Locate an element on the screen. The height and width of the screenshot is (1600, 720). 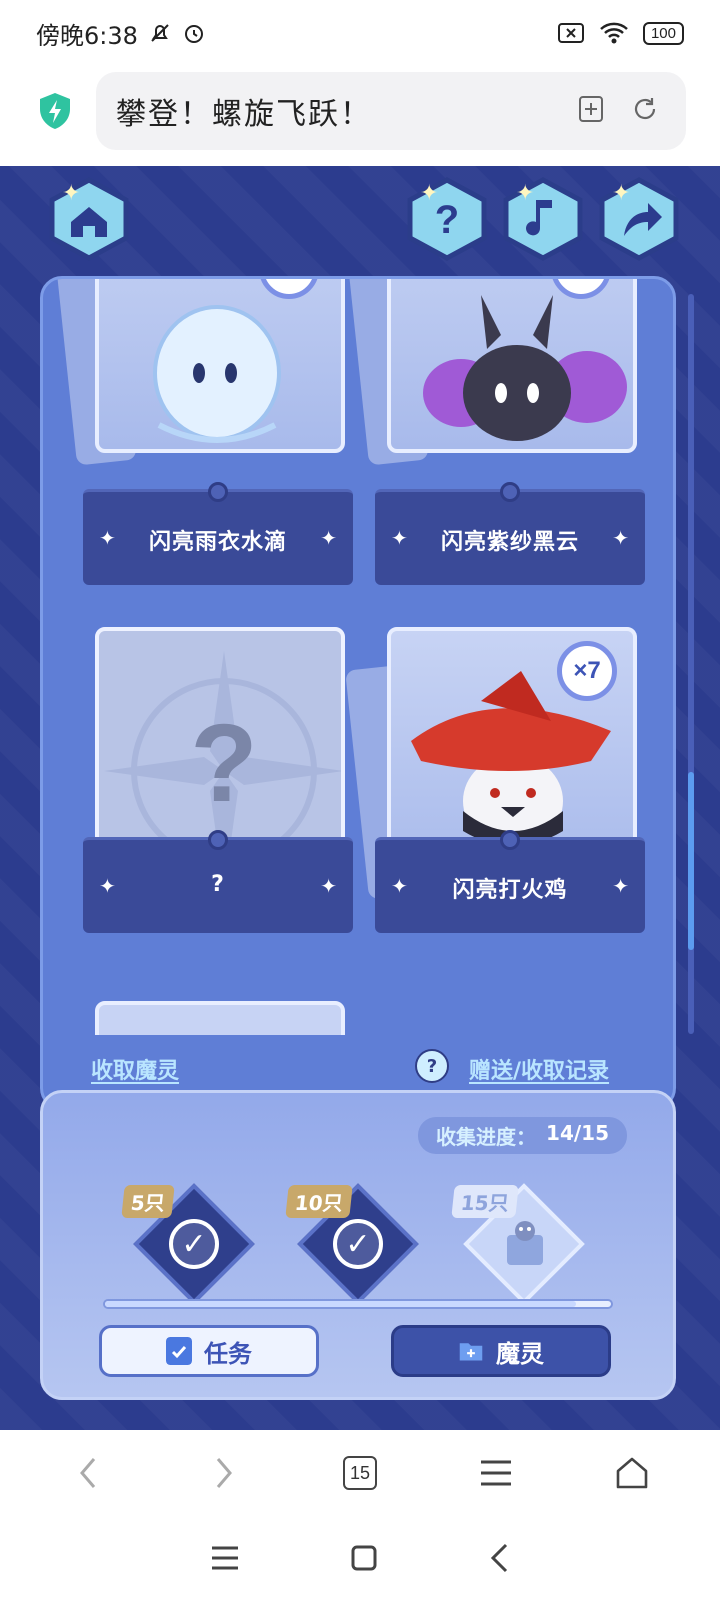
card-nameplate: ✦ 闪亮紫纱黑云 ✦ is located at coordinates (510, 533).